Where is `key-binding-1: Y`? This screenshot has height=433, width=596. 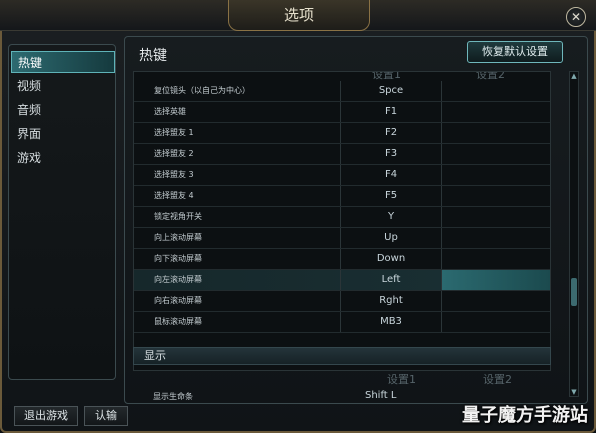
key-binding-1: Y is located at coordinates (391, 217).